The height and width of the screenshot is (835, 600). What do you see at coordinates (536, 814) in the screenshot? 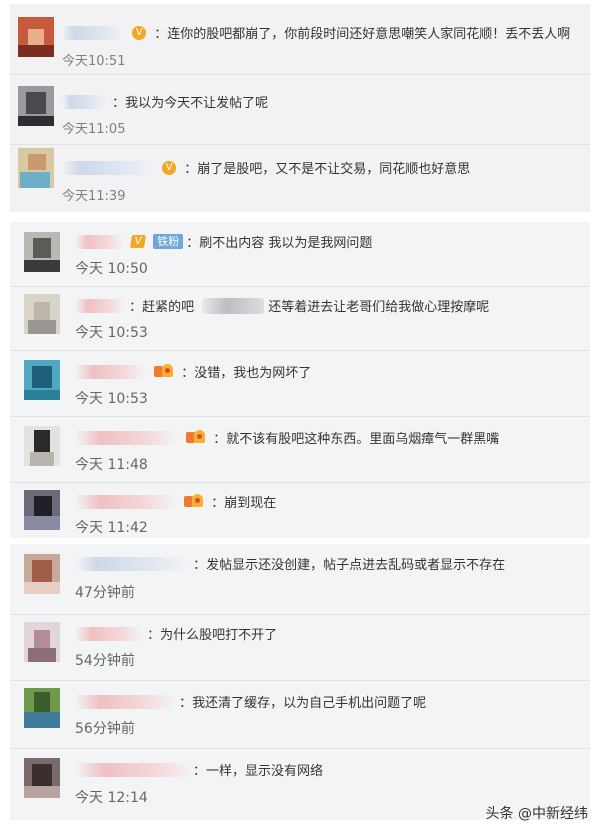
I see `watermark-text: 头条 @中新经纬` at bounding box center [536, 814].